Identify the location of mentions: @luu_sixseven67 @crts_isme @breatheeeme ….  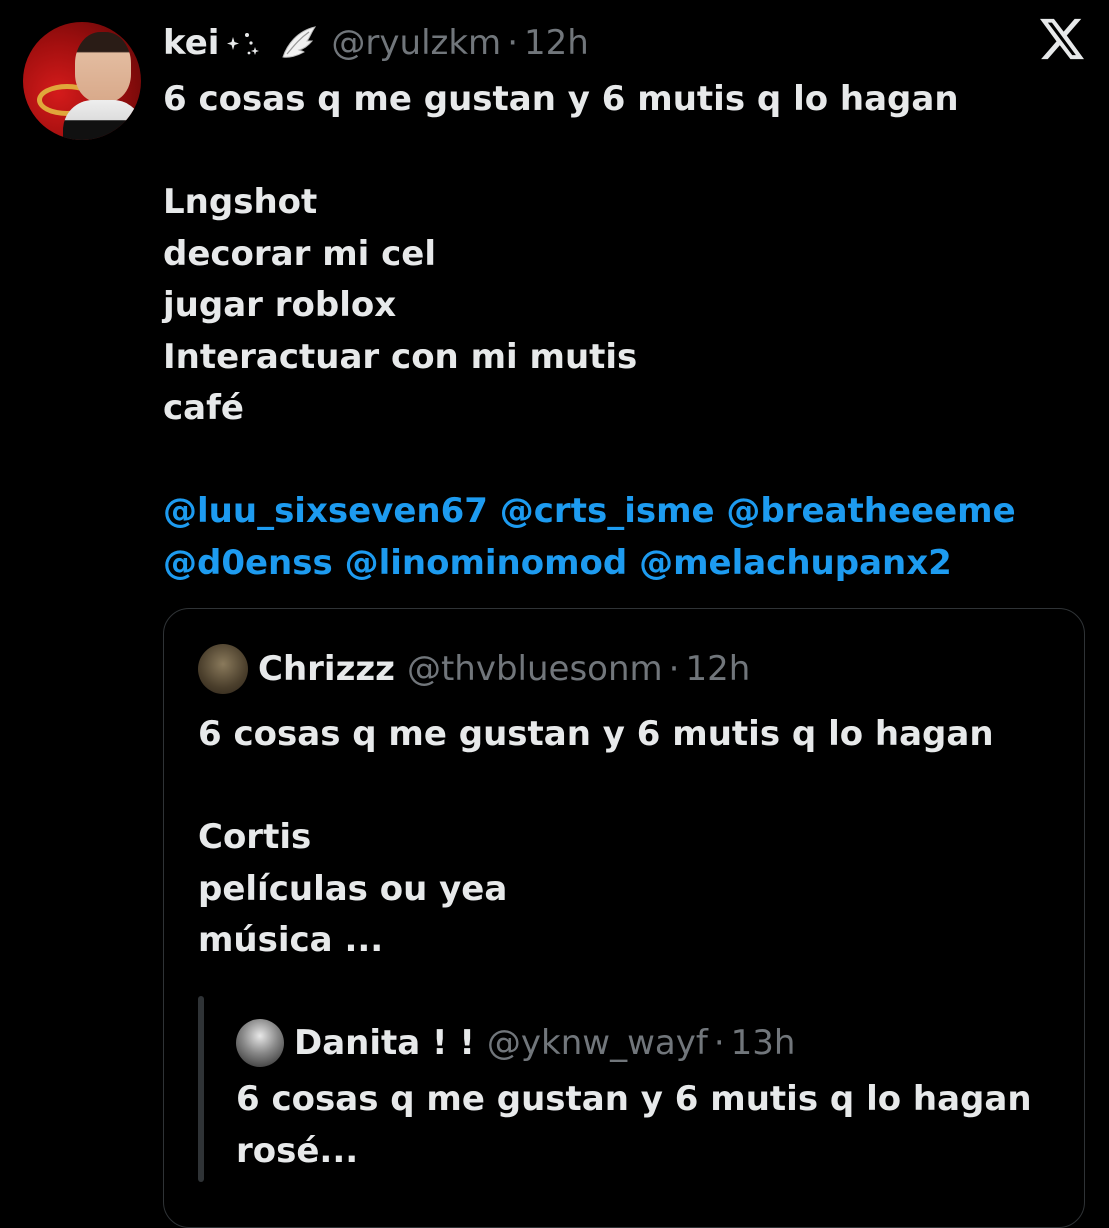
(589, 537).